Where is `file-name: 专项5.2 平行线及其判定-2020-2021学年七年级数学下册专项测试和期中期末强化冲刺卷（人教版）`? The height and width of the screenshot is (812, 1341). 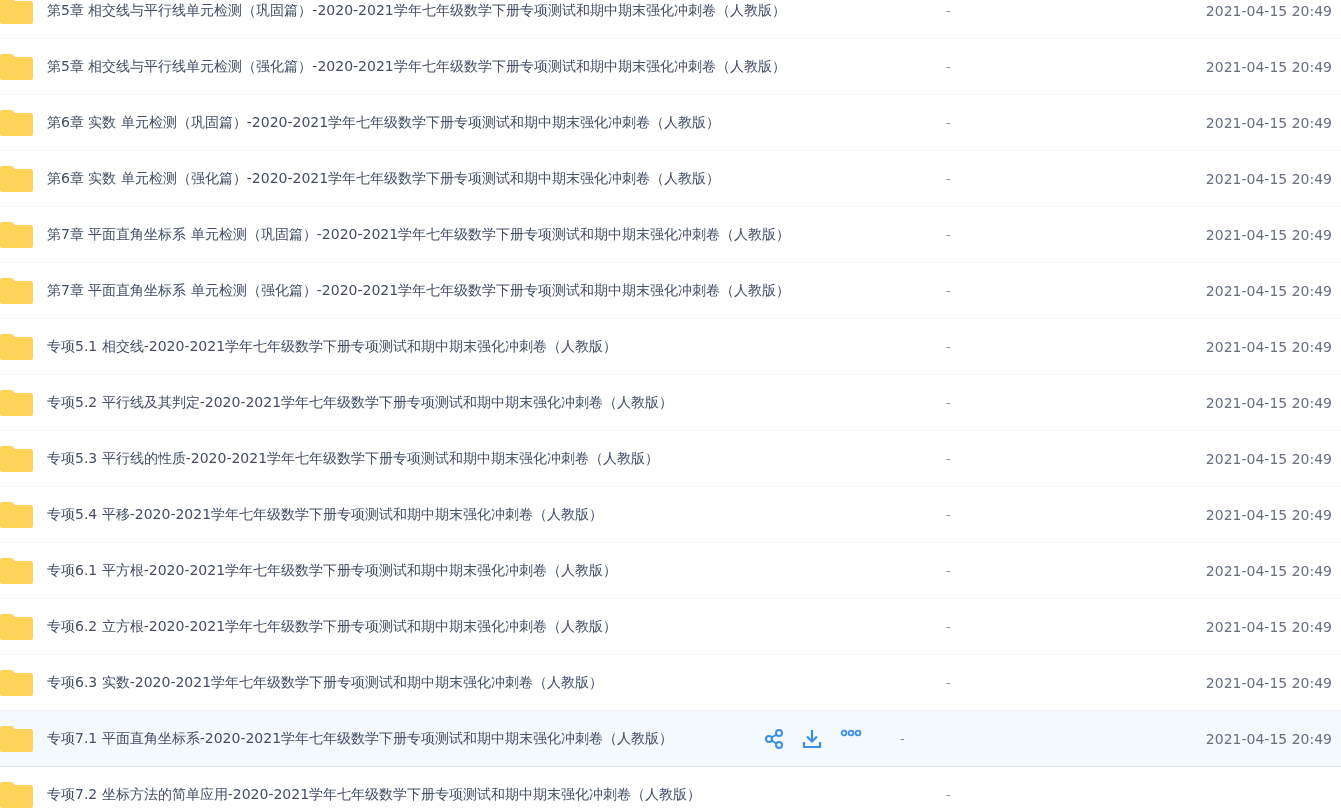 file-name: 专项5.2 平行线及其判定-2020-2021学年七年级数学下册专项测试和期中期末强化冲刺卷（人教版） is located at coordinates (360, 402).